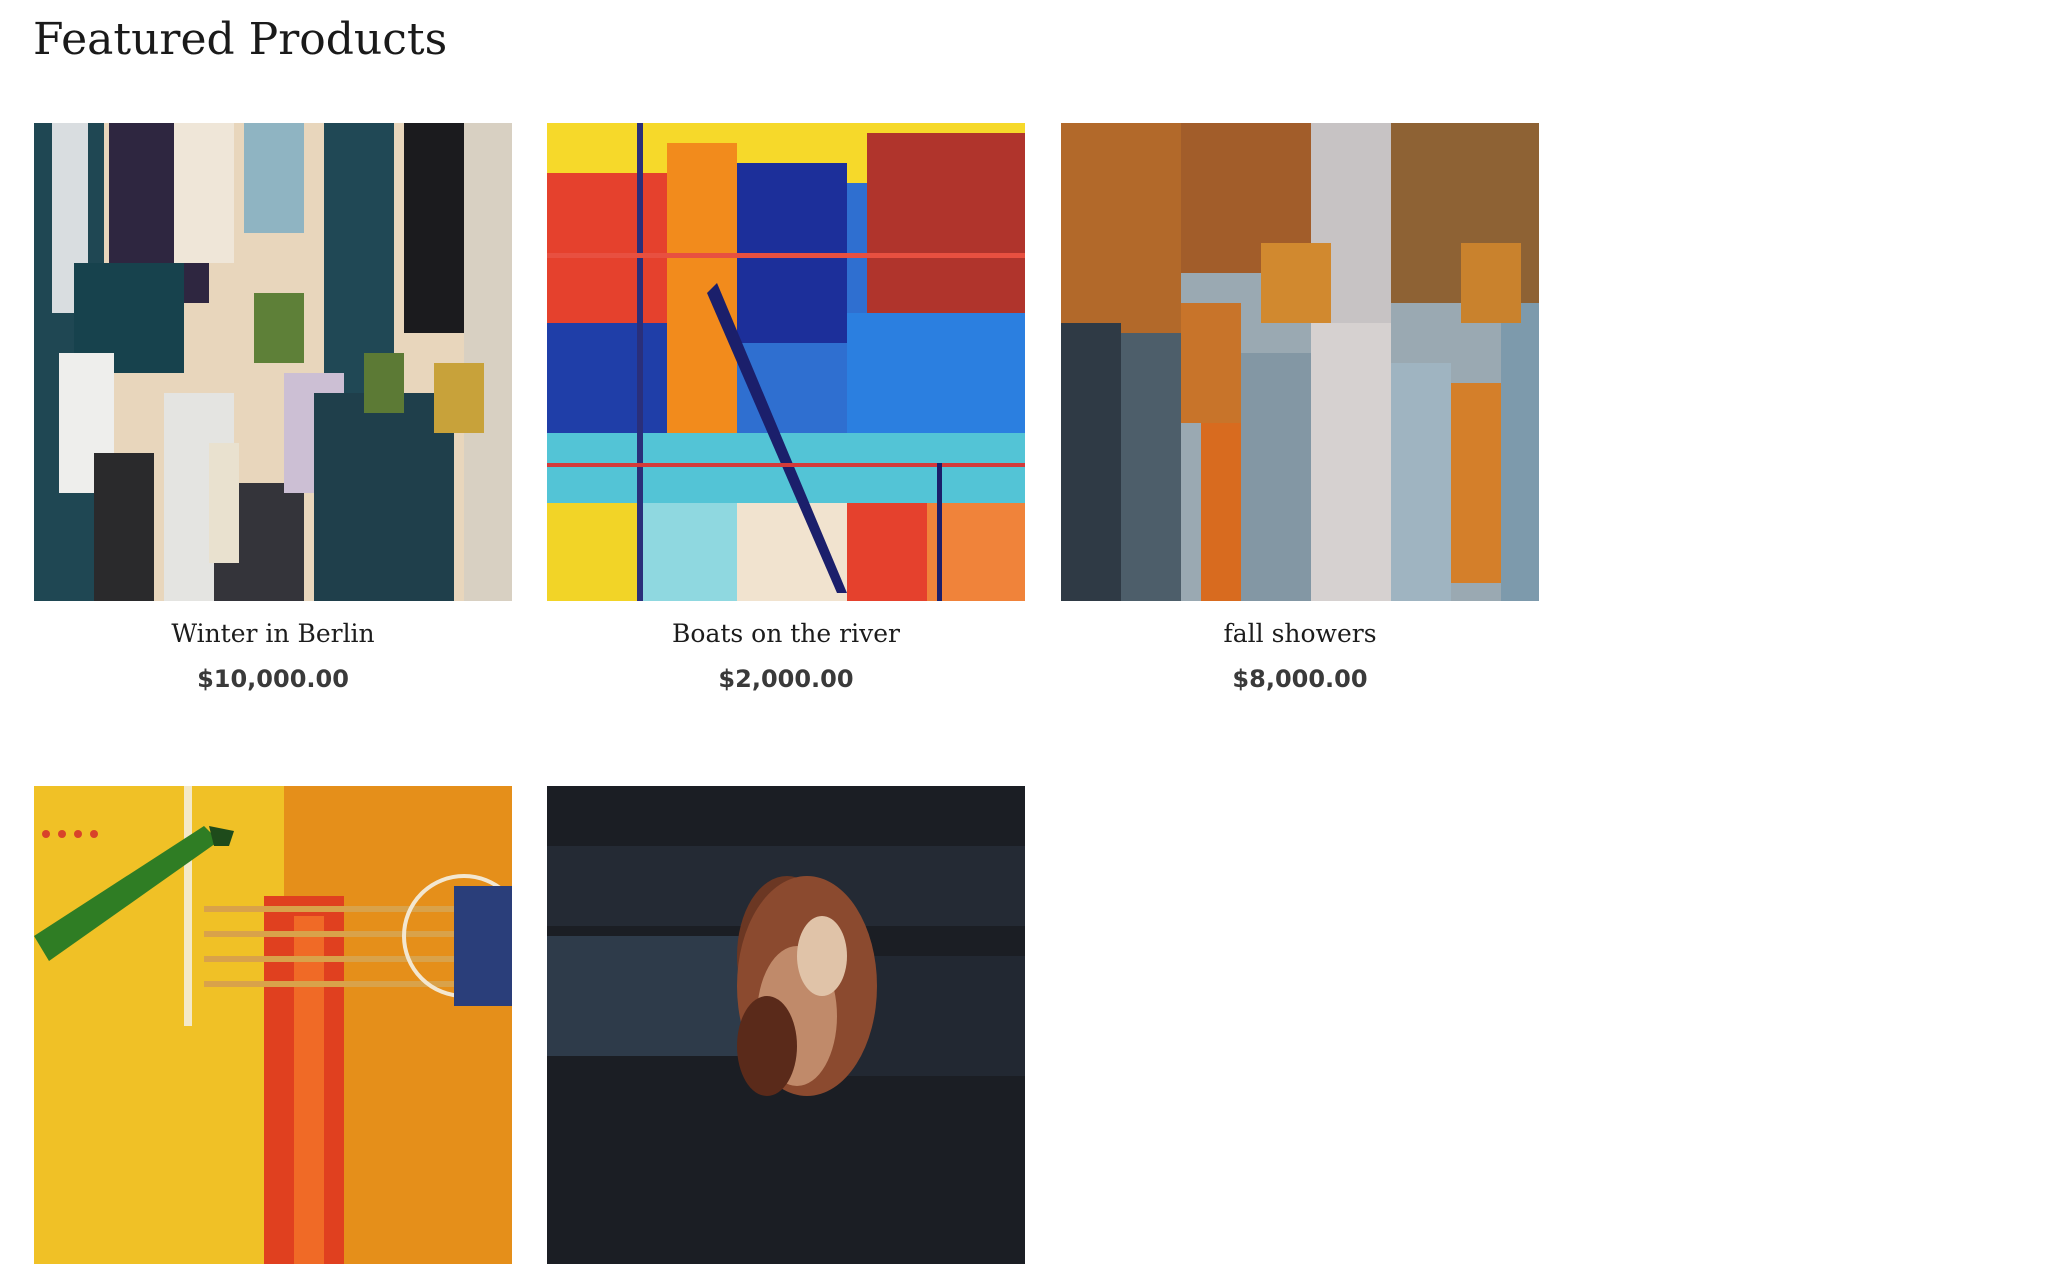 The height and width of the screenshot is (1280, 2046). What do you see at coordinates (1300, 679) in the screenshot?
I see `product-price: $8,000.00` at bounding box center [1300, 679].